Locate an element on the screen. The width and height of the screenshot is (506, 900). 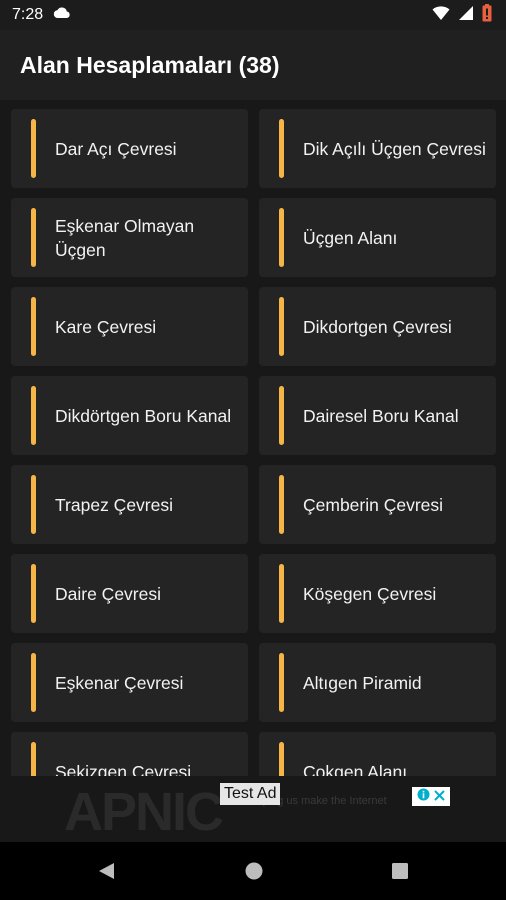
list-item-label: Dikdortgen Çevresi is located at coordinates (377, 326).